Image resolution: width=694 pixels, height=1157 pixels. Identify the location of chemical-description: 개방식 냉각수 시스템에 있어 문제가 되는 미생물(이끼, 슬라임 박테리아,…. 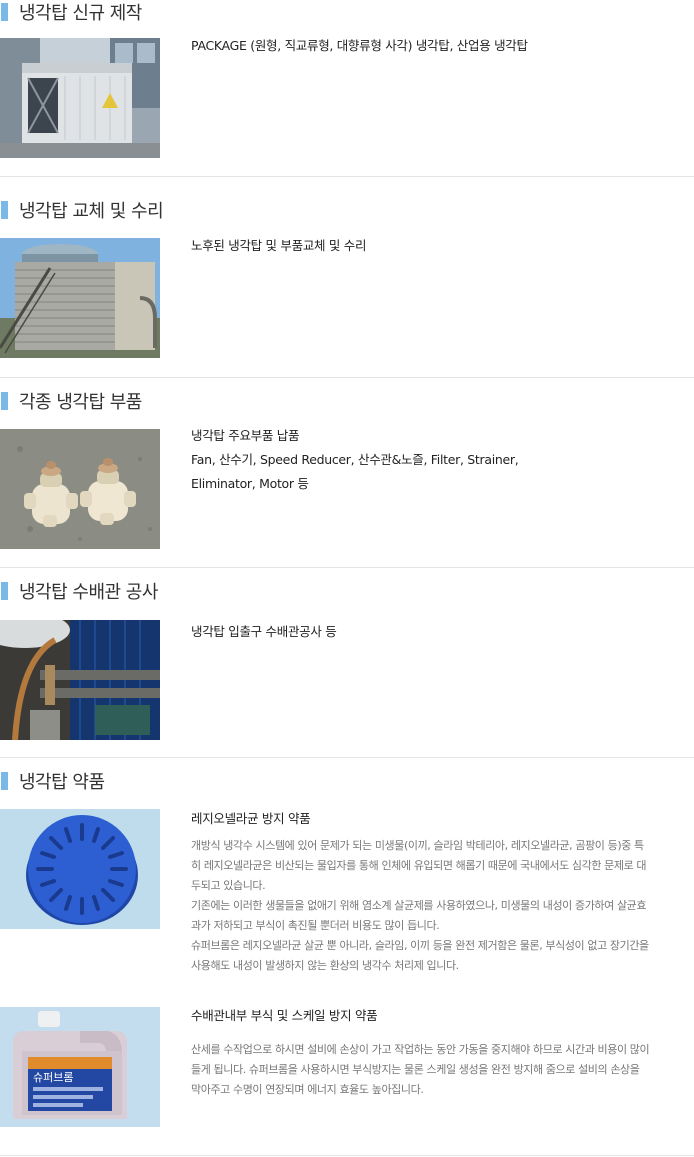
(420, 905).